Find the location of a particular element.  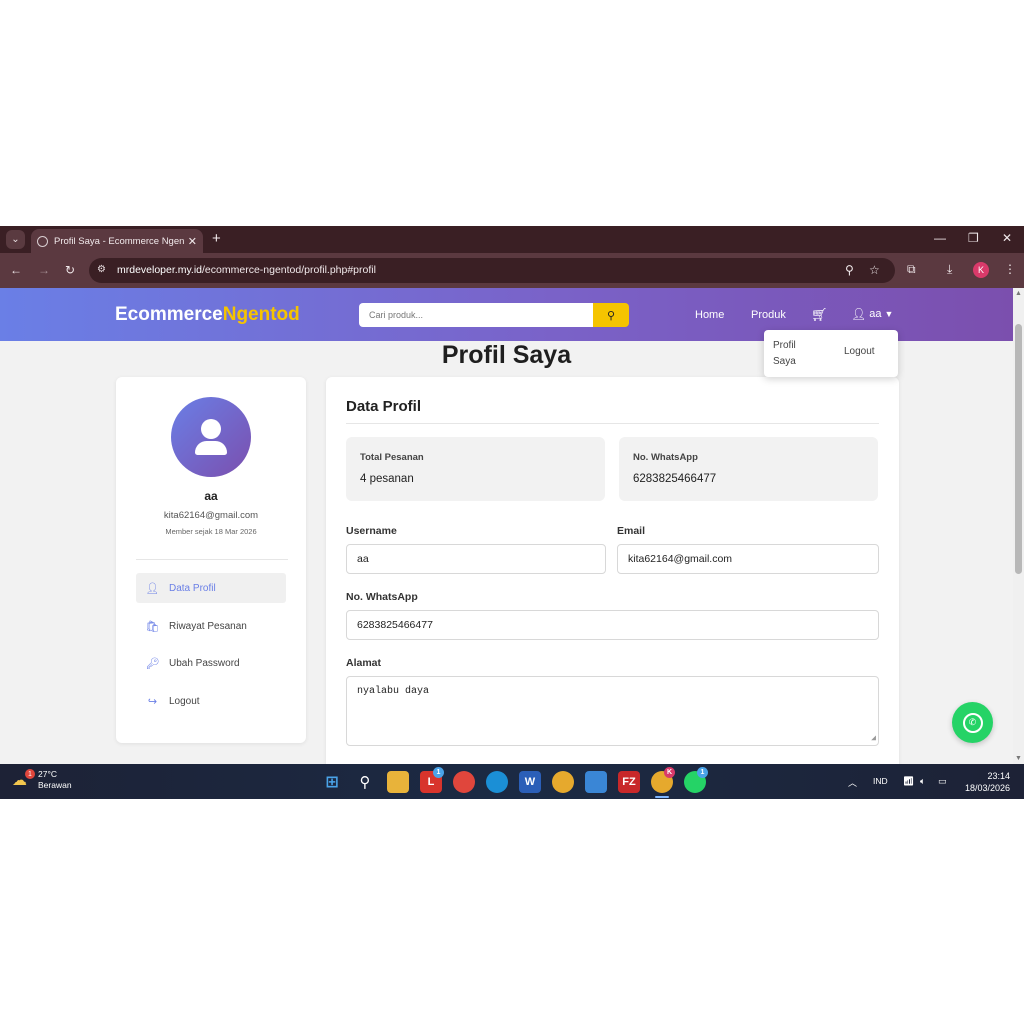

username-input: aa is located at coordinates (476, 559).